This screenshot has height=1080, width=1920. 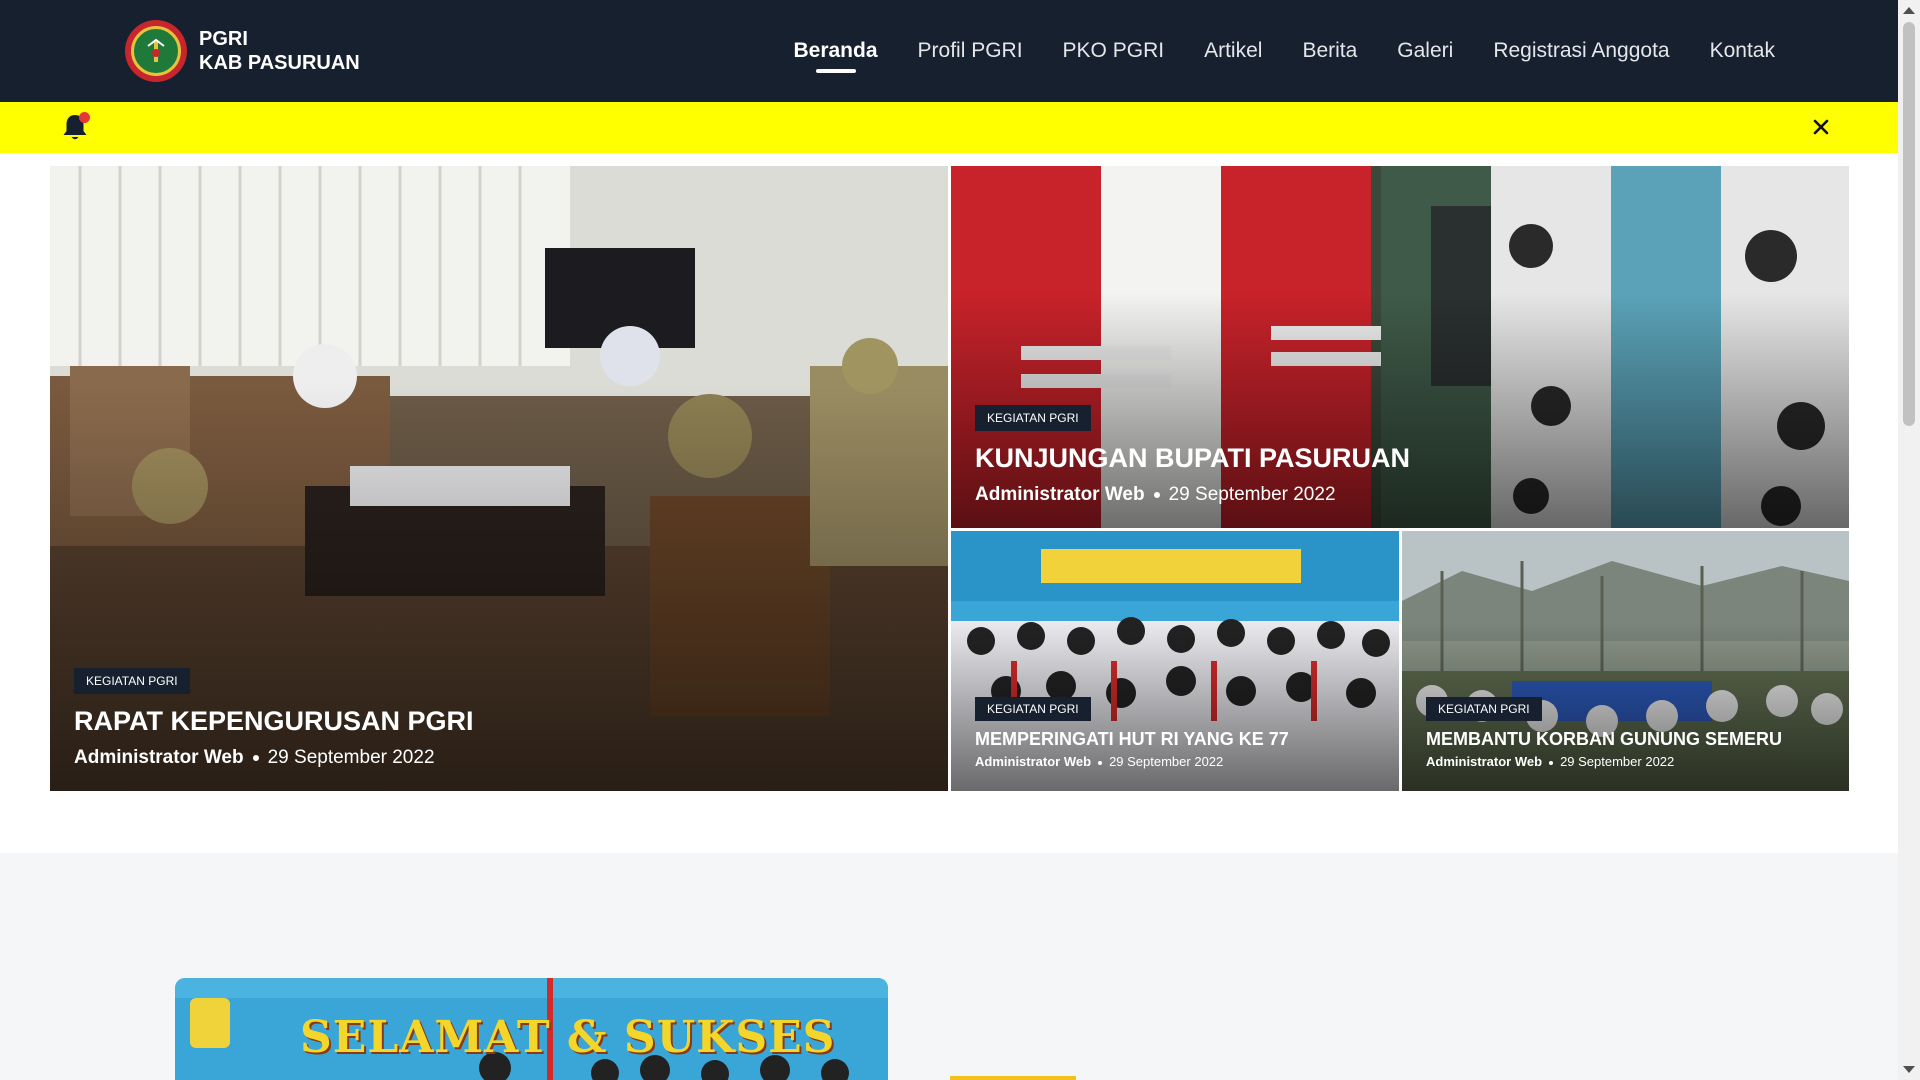 What do you see at coordinates (1821, 127) in the screenshot?
I see `close-icon` at bounding box center [1821, 127].